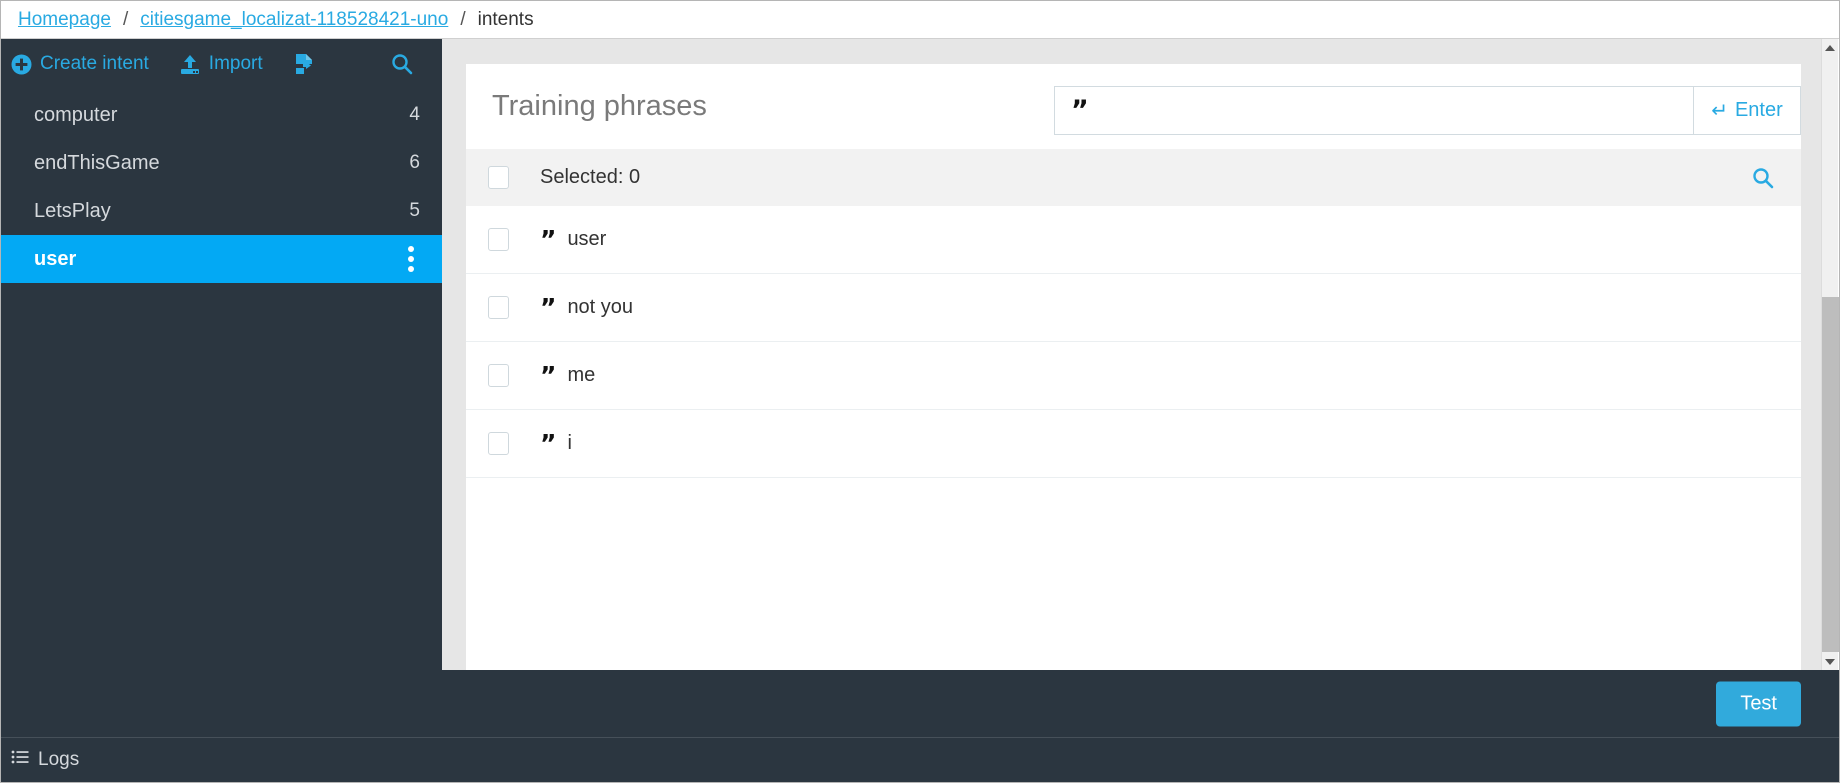 Image resolution: width=1840 pixels, height=783 pixels. Describe the element at coordinates (590, 177) in the screenshot. I see `selected-count-label: Selected: 0` at that location.